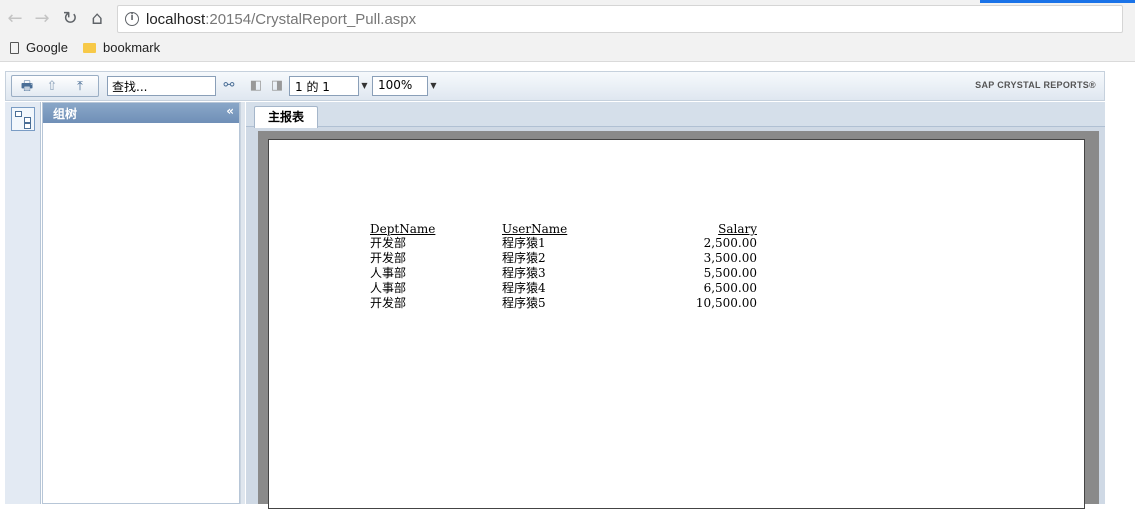 The image size is (1135, 509). Describe the element at coordinates (403, 229) in the screenshot. I see `column-header-deptname: DeptName` at that location.